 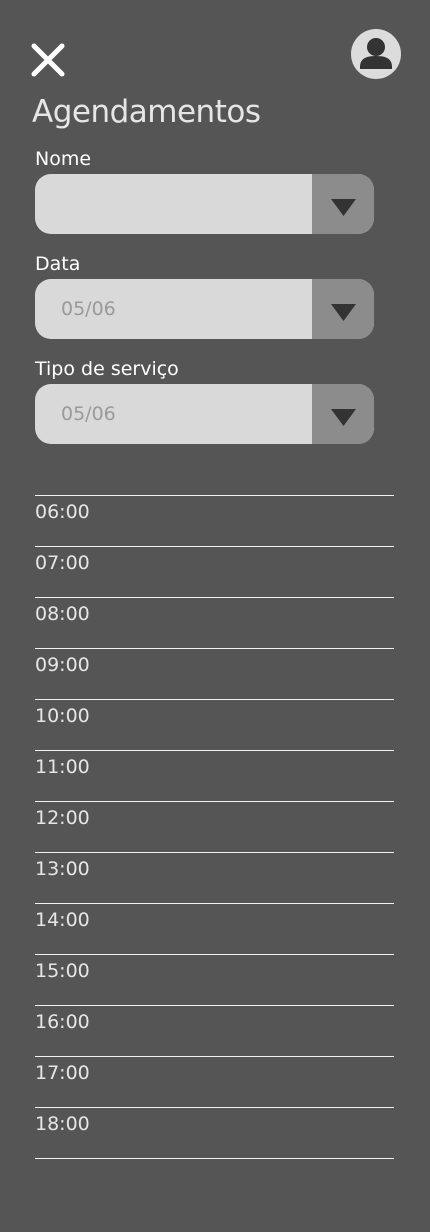 I want to click on time-slot: 15:00, so click(x=214, y=979).